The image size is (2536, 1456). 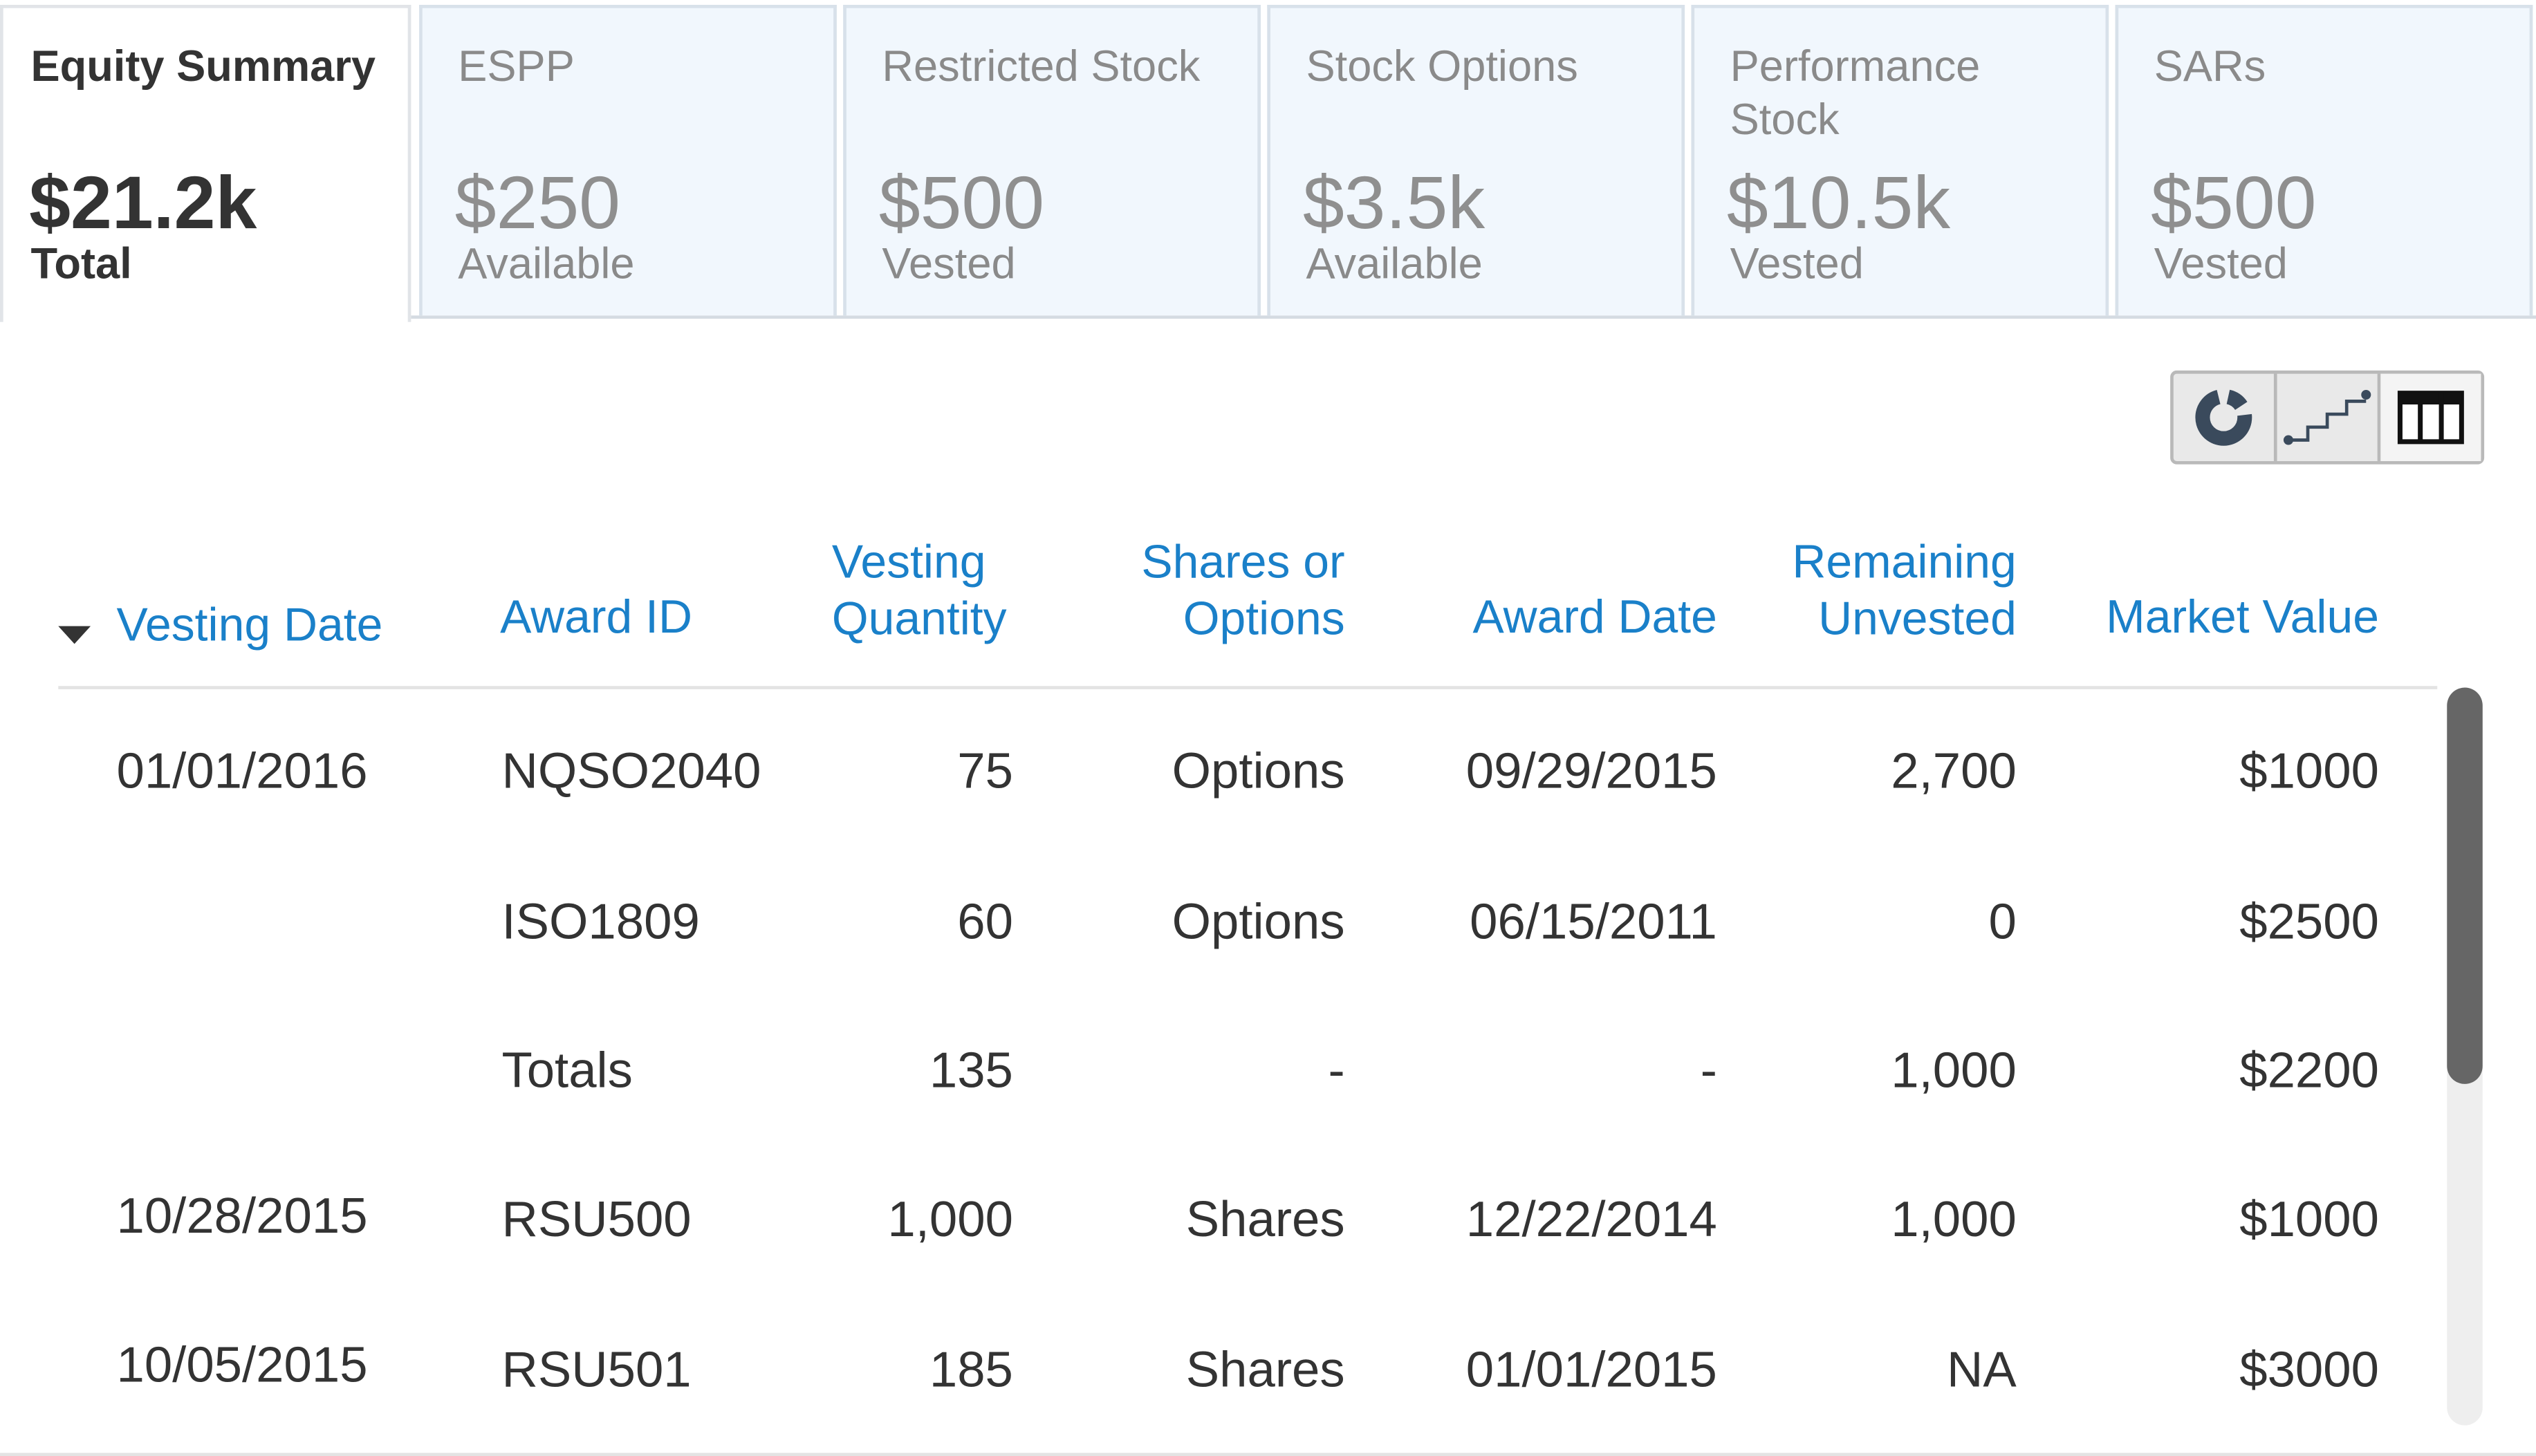 I want to click on cell-vesting-quantity: 60, so click(x=985, y=921).